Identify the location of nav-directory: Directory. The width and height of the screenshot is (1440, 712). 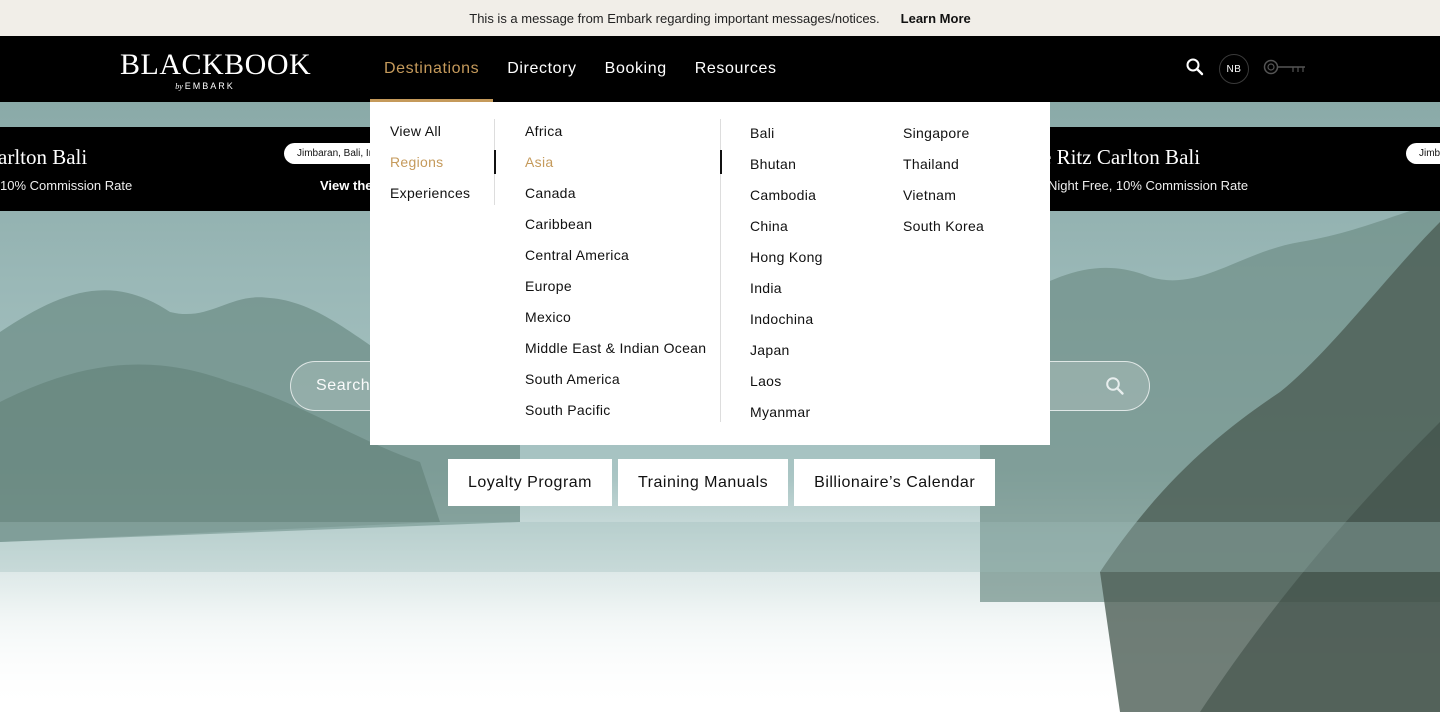
(541, 69).